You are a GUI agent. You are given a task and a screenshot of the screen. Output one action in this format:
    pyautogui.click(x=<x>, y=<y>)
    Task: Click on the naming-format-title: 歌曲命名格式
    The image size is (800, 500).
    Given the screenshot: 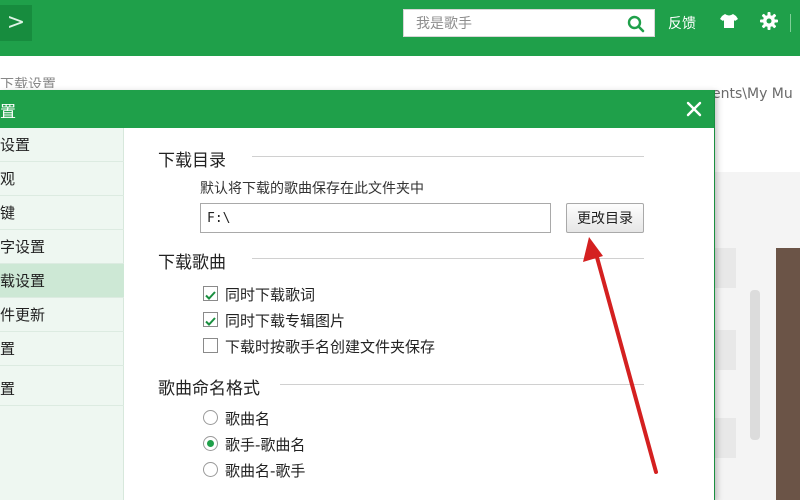 What is the action you would take?
    pyautogui.click(x=209, y=389)
    